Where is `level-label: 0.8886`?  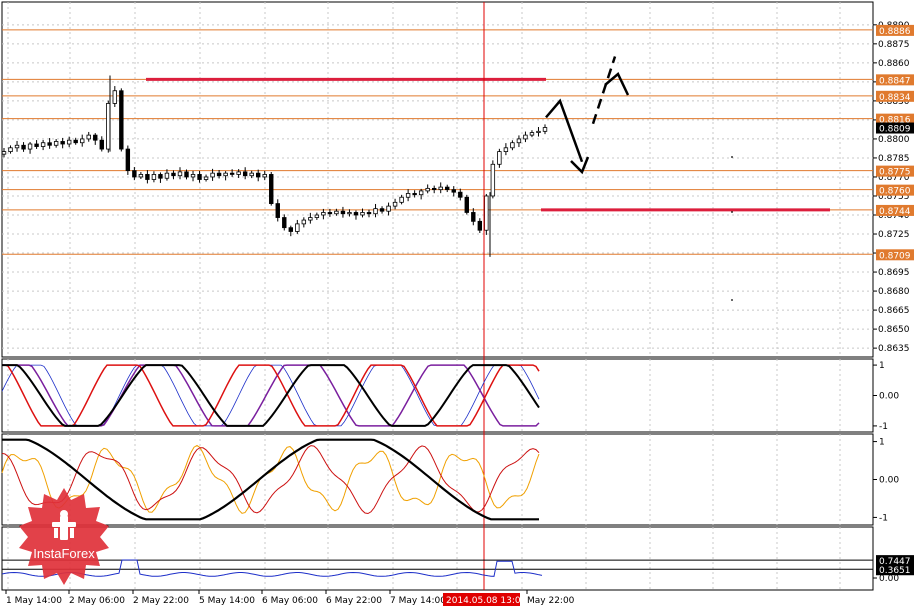 level-label: 0.8886 is located at coordinates (895, 32).